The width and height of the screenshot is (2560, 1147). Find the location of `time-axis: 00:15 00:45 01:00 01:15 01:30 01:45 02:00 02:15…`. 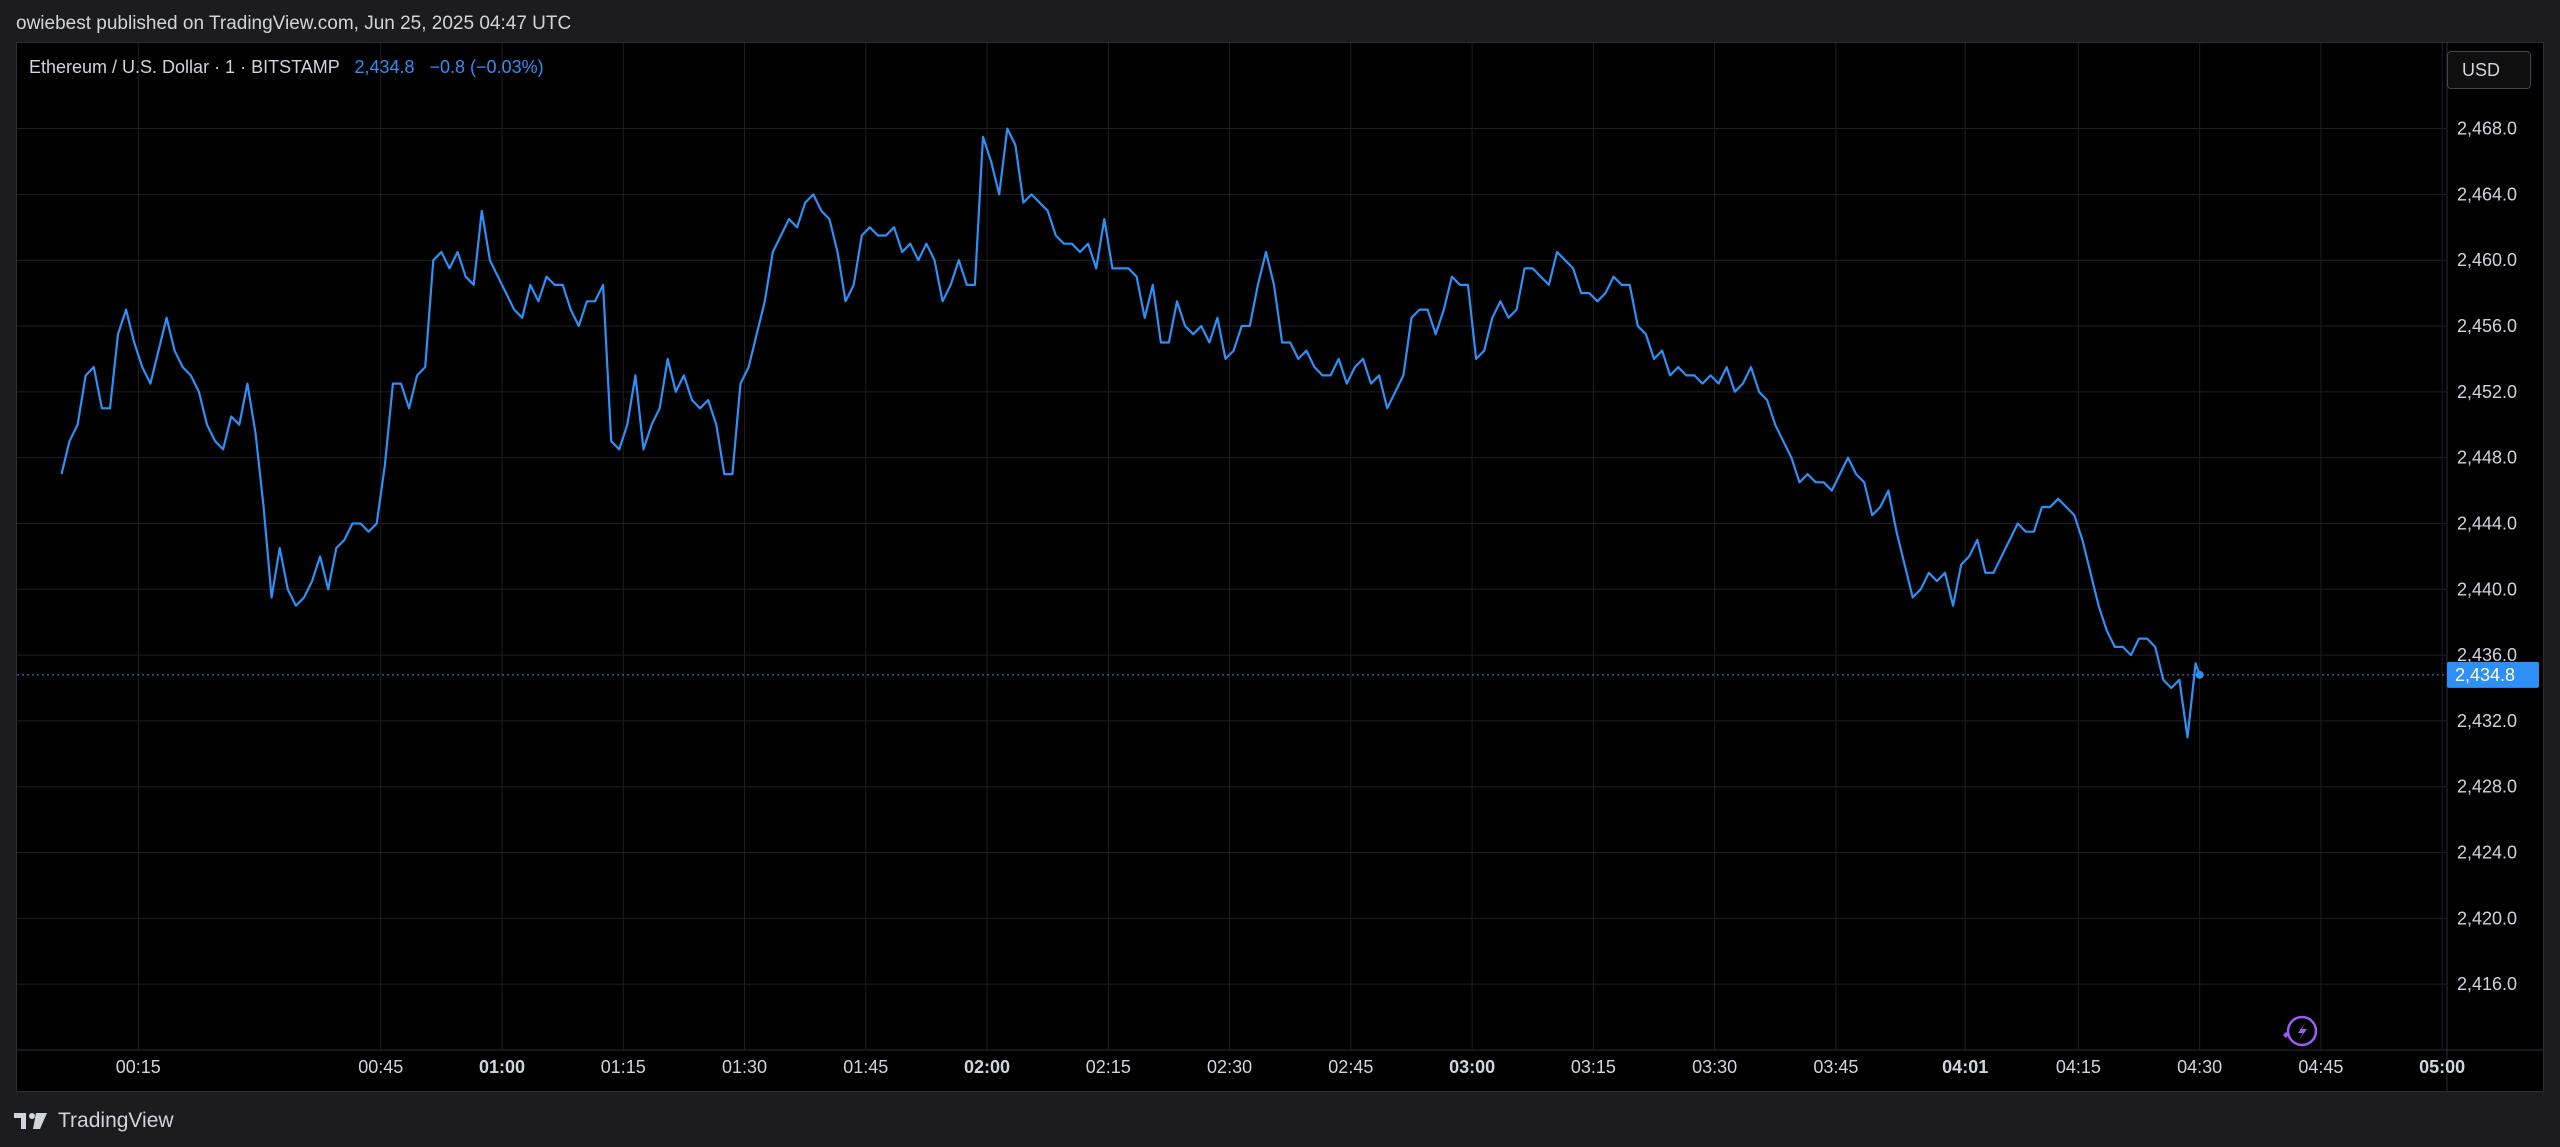

time-axis: 00:15 00:45 01:00 01:15 01:30 01:45 02:00 02:15… is located at coordinates (1290, 1067).